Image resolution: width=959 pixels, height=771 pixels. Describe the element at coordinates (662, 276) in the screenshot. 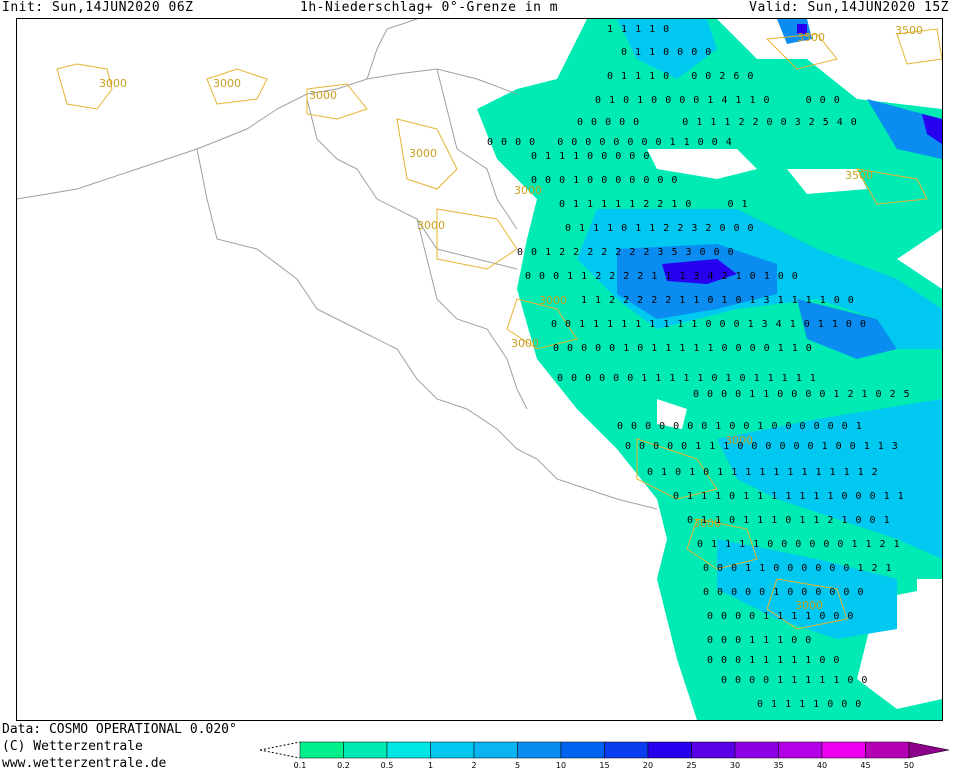

I see `precip-value-row: 0 0 0 1 1 2 2 2 2 1 1 1 3 4 2 1 0 1 0 0` at that location.